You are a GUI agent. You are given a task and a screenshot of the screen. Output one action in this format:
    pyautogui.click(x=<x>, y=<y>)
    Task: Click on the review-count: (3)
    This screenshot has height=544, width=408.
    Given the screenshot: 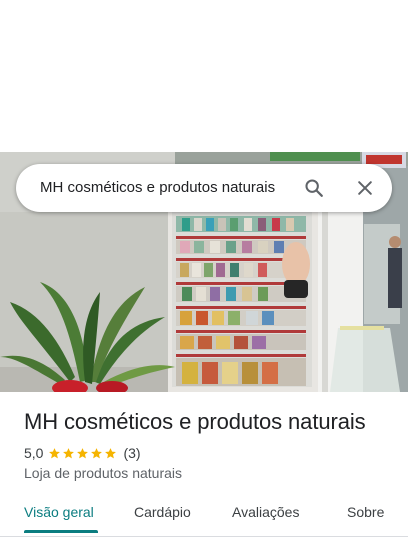 What is the action you would take?
    pyautogui.click(x=131, y=453)
    